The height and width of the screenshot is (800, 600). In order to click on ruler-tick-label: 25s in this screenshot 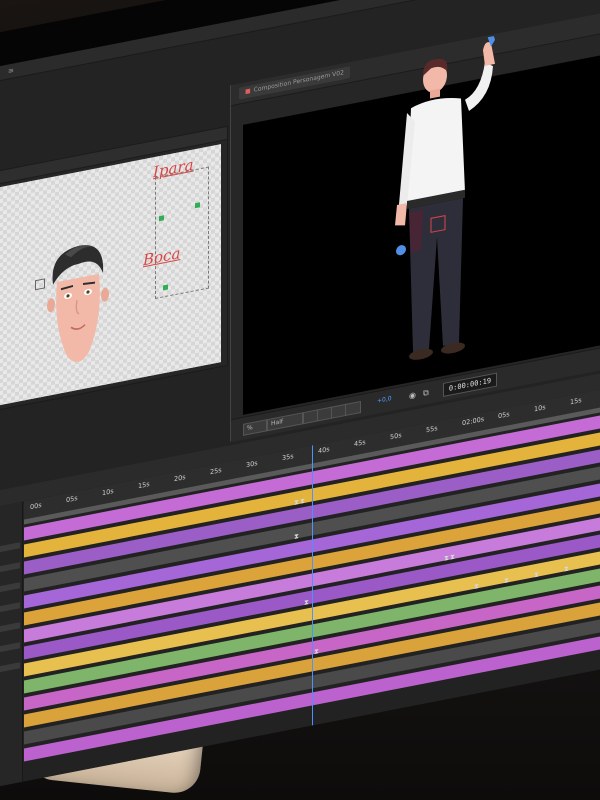, I will do `click(216, 471)`.